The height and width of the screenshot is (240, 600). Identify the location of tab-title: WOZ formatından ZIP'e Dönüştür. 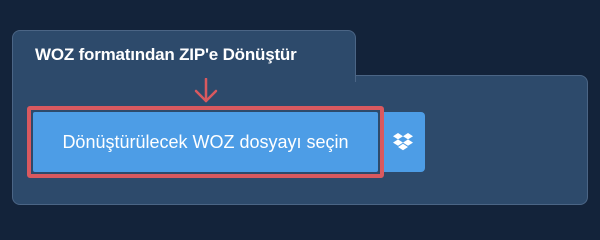
(166, 54).